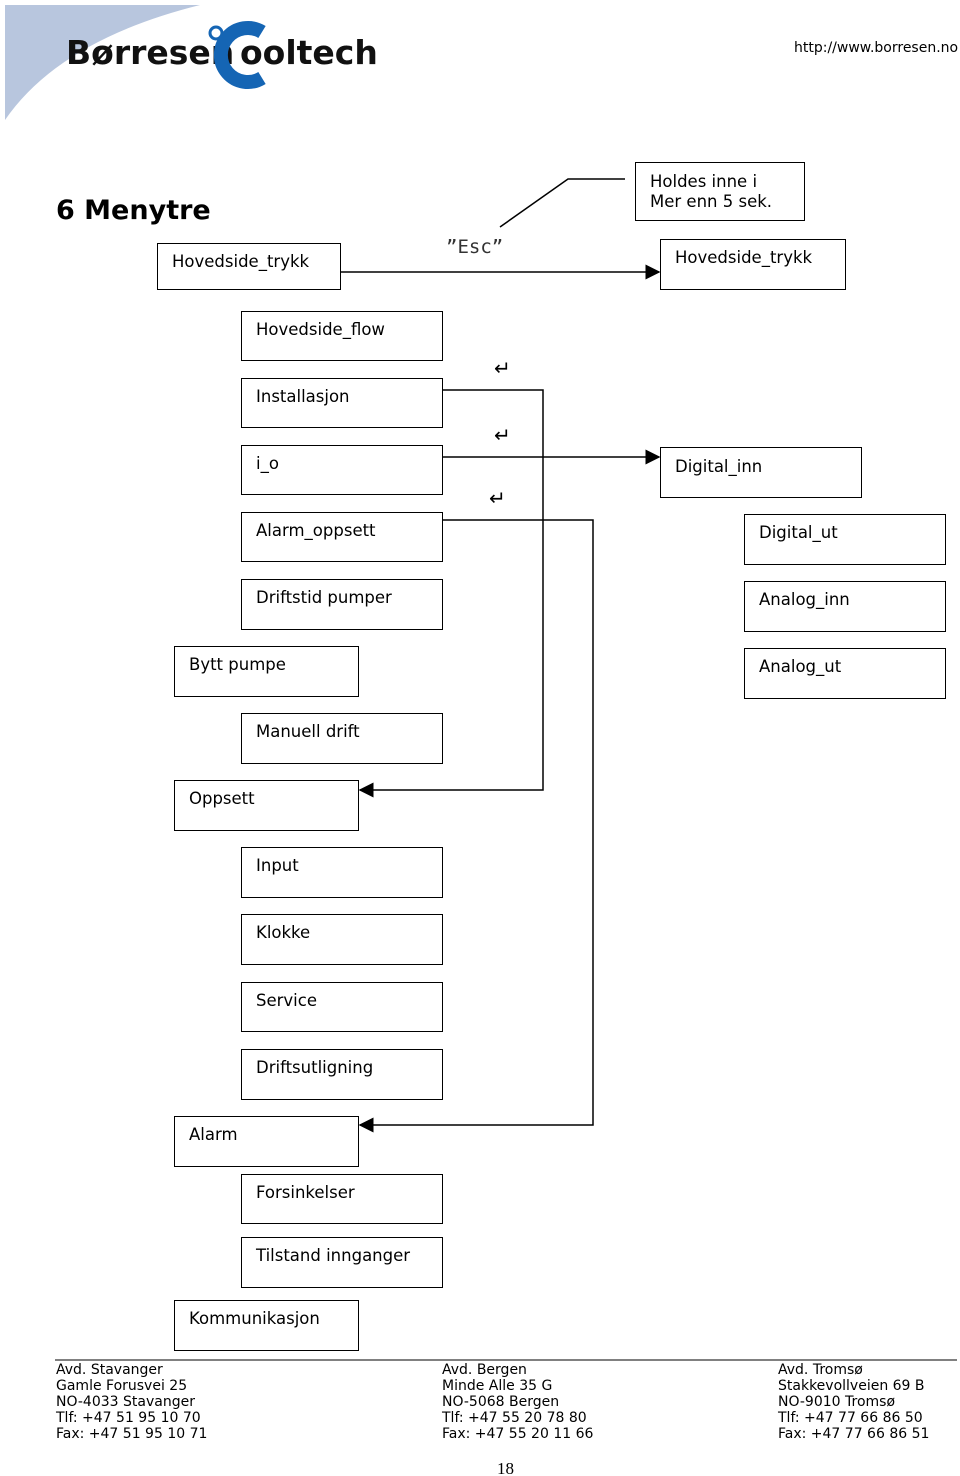 This screenshot has height=1476, width=960. What do you see at coordinates (562, 203) in the screenshot?
I see `note-pointer` at bounding box center [562, 203].